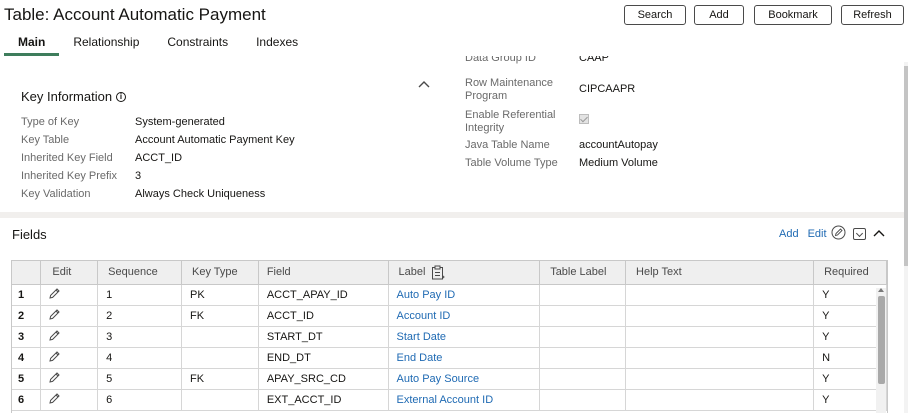  Describe the element at coordinates (452, 215) in the screenshot. I see `section-divider` at that location.